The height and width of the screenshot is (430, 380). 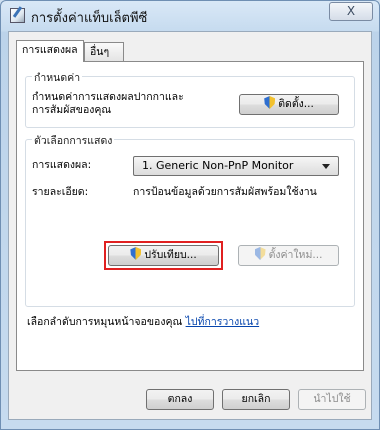 I want to click on orientation-link: ไปที่การวางแนว, so click(x=223, y=322).